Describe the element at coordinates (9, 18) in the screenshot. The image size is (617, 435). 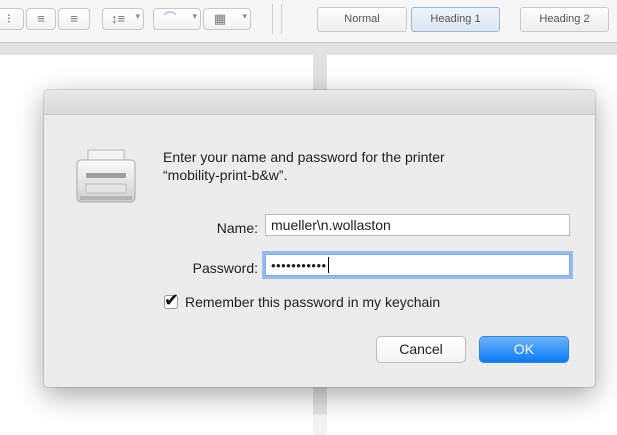
I see `align-right-icon: ⁝` at that location.